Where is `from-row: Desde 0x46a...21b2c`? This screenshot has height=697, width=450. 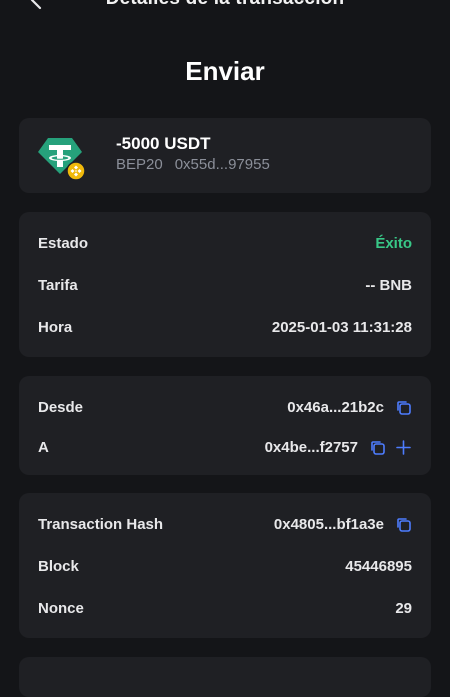
from-row: Desde 0x46a...21b2c is located at coordinates (225, 407).